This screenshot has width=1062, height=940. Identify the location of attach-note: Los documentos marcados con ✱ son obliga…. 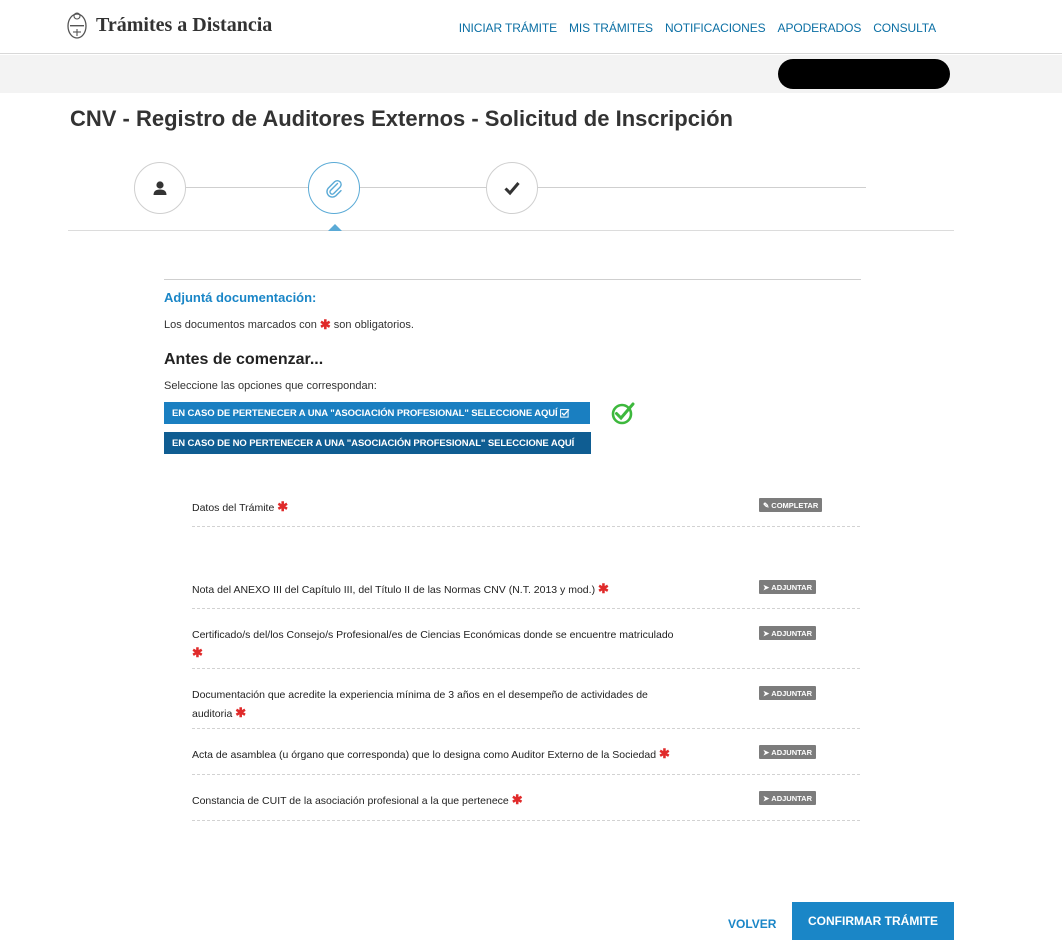
(289, 325).